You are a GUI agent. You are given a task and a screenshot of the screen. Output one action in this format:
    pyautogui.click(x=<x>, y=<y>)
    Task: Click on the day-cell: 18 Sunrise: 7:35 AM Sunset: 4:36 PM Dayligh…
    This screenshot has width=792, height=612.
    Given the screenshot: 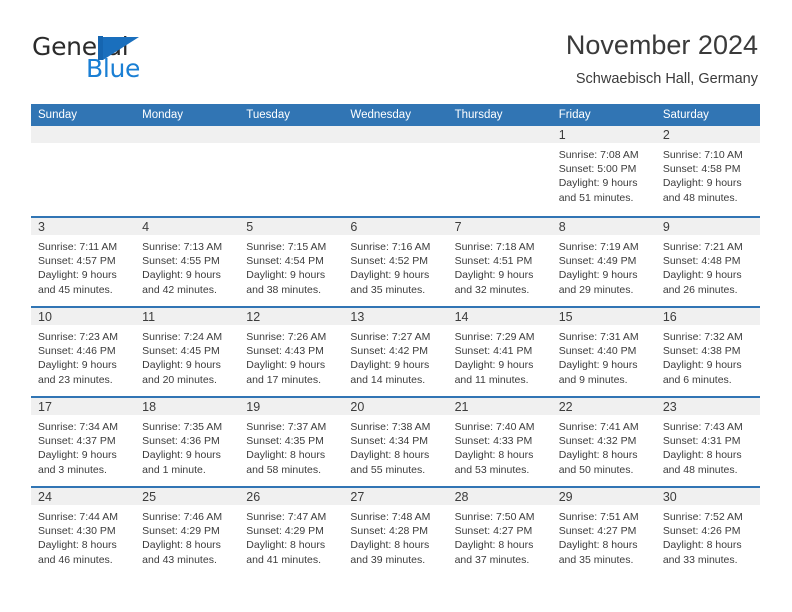 What is the action you would take?
    pyautogui.click(x=187, y=442)
    